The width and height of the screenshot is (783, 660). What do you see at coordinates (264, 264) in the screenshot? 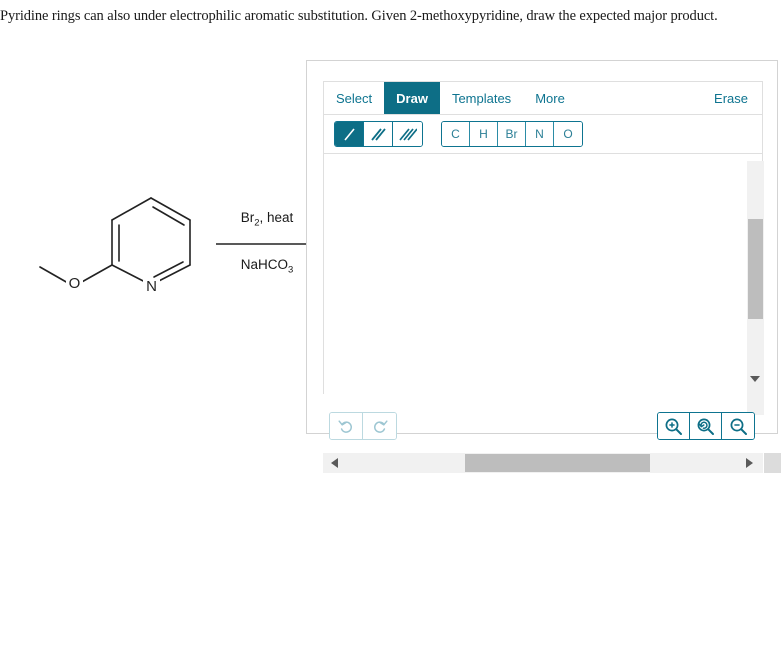
I see `reagent-sodium-bicarbonate: NaHCO` at bounding box center [264, 264].